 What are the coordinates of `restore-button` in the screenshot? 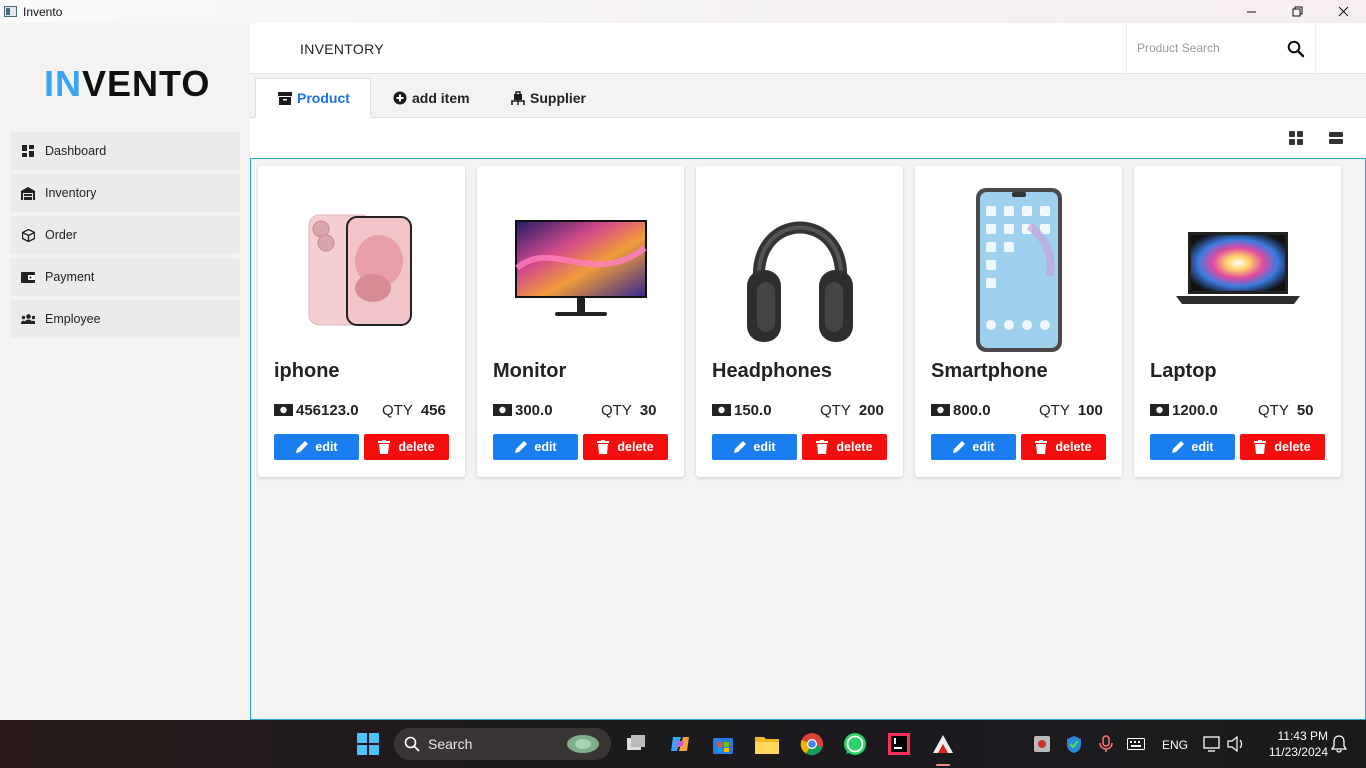 It's located at (1297, 11).